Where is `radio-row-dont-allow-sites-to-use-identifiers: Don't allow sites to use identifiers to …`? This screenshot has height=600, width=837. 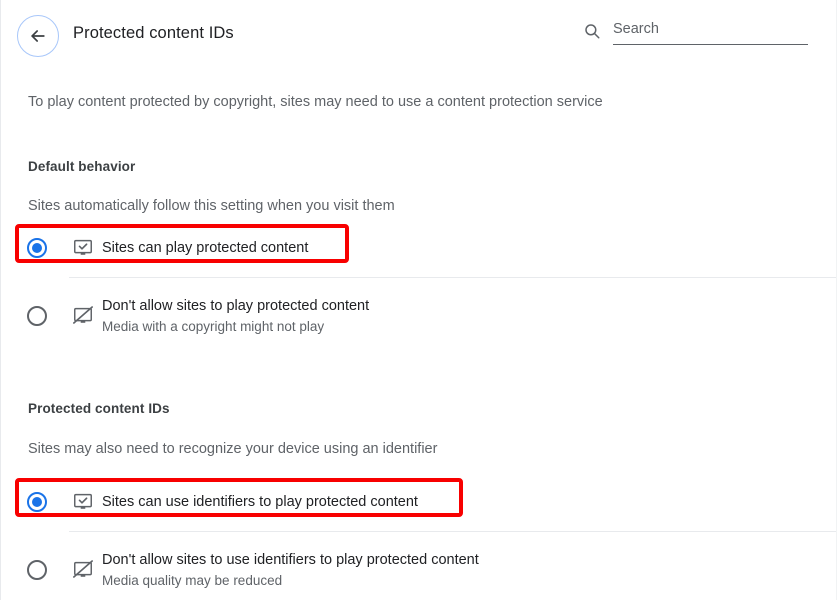 radio-row-dont-allow-sites-to-use-identifiers: Don't allow sites to use identifiers to … is located at coordinates (418, 570).